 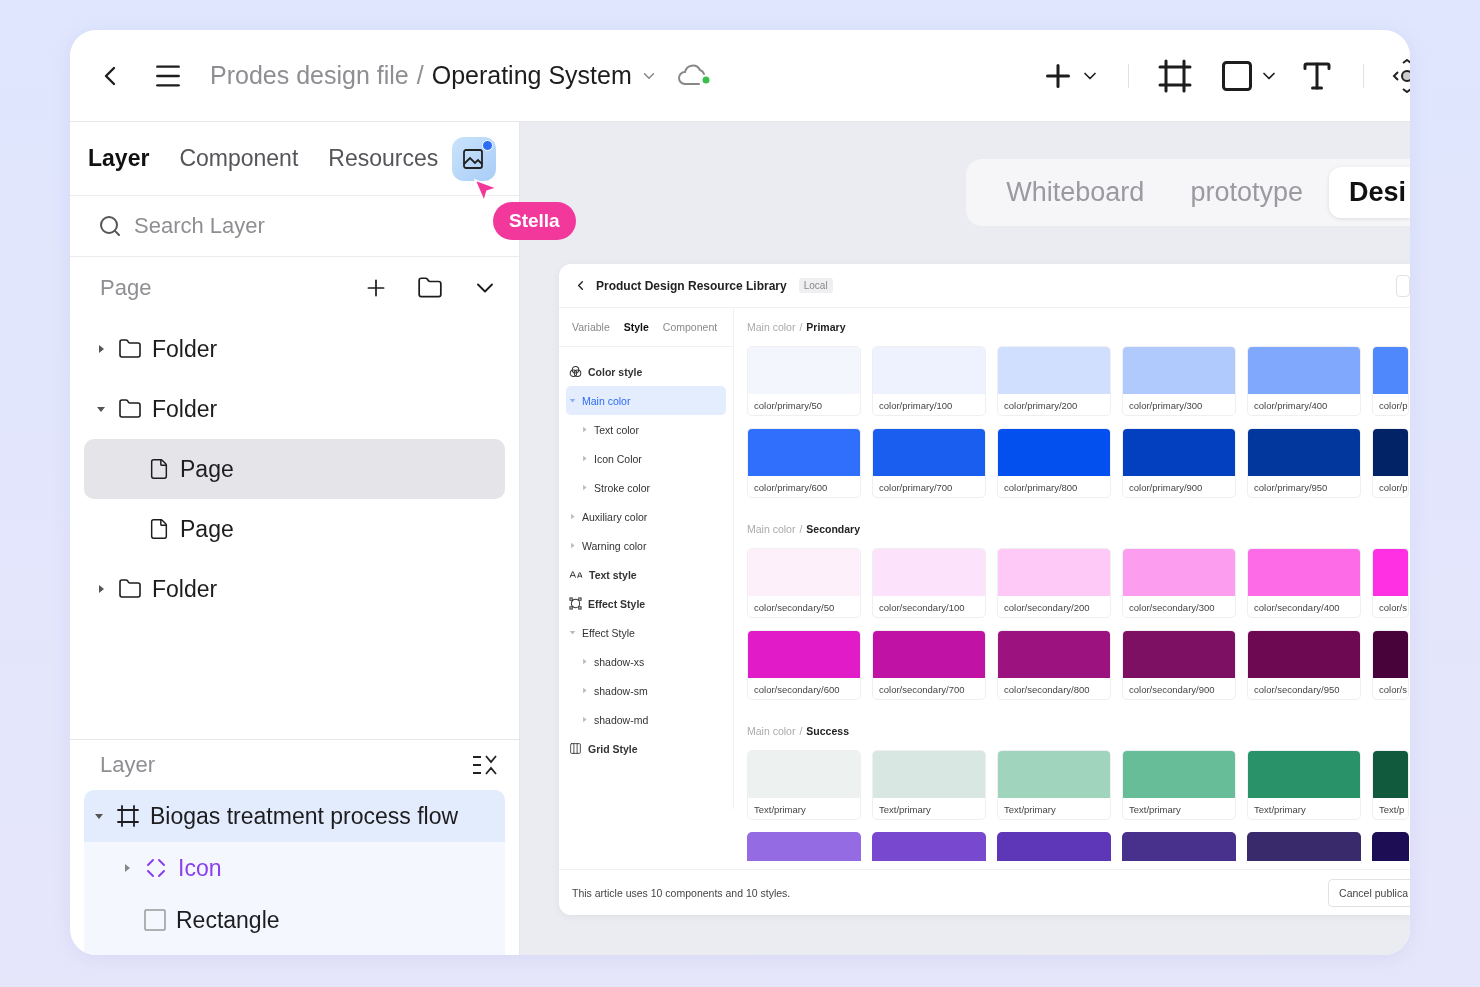 What do you see at coordinates (646, 400) in the screenshot?
I see `style-item: Main color` at bounding box center [646, 400].